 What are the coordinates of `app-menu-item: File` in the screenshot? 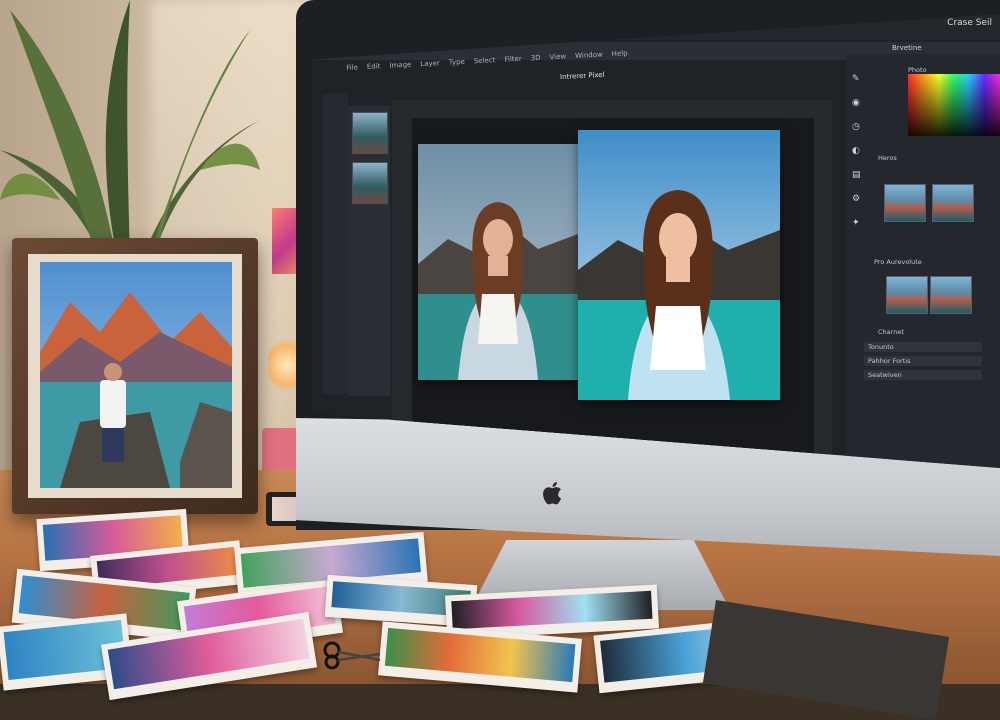 It's located at (352, 67).